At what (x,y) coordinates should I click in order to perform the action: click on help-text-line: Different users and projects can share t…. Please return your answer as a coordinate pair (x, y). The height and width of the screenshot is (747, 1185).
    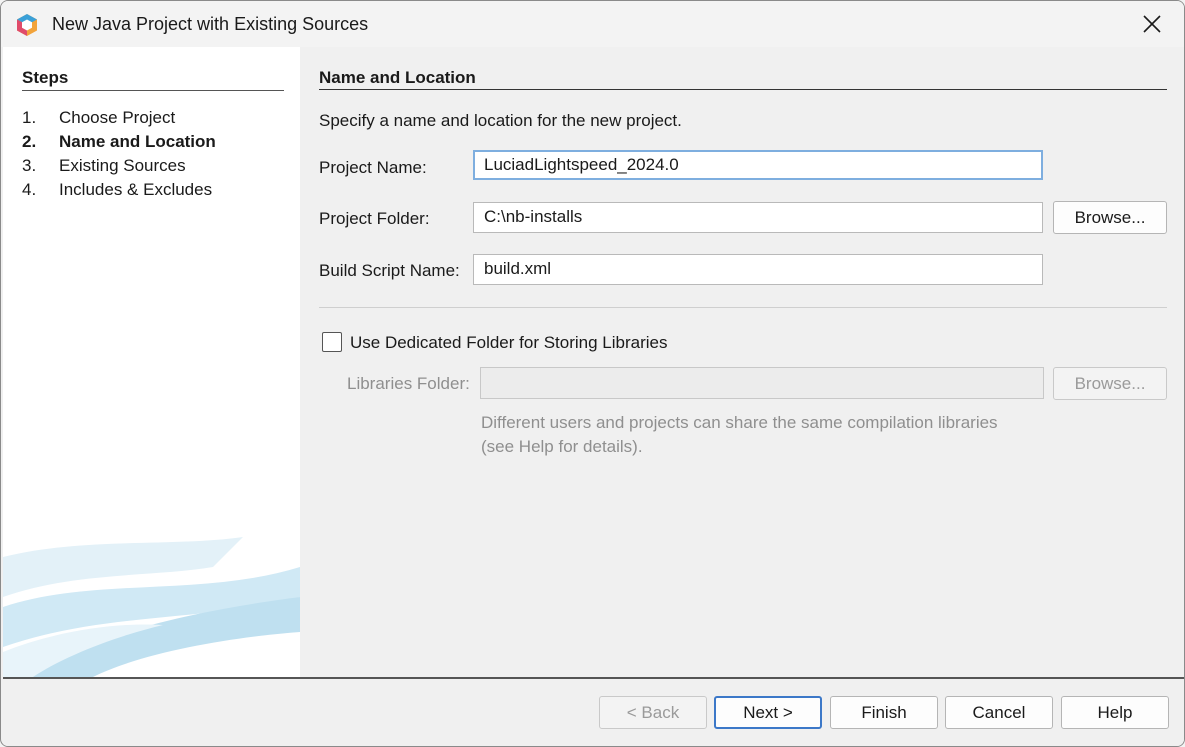
    Looking at the image, I should click on (739, 422).